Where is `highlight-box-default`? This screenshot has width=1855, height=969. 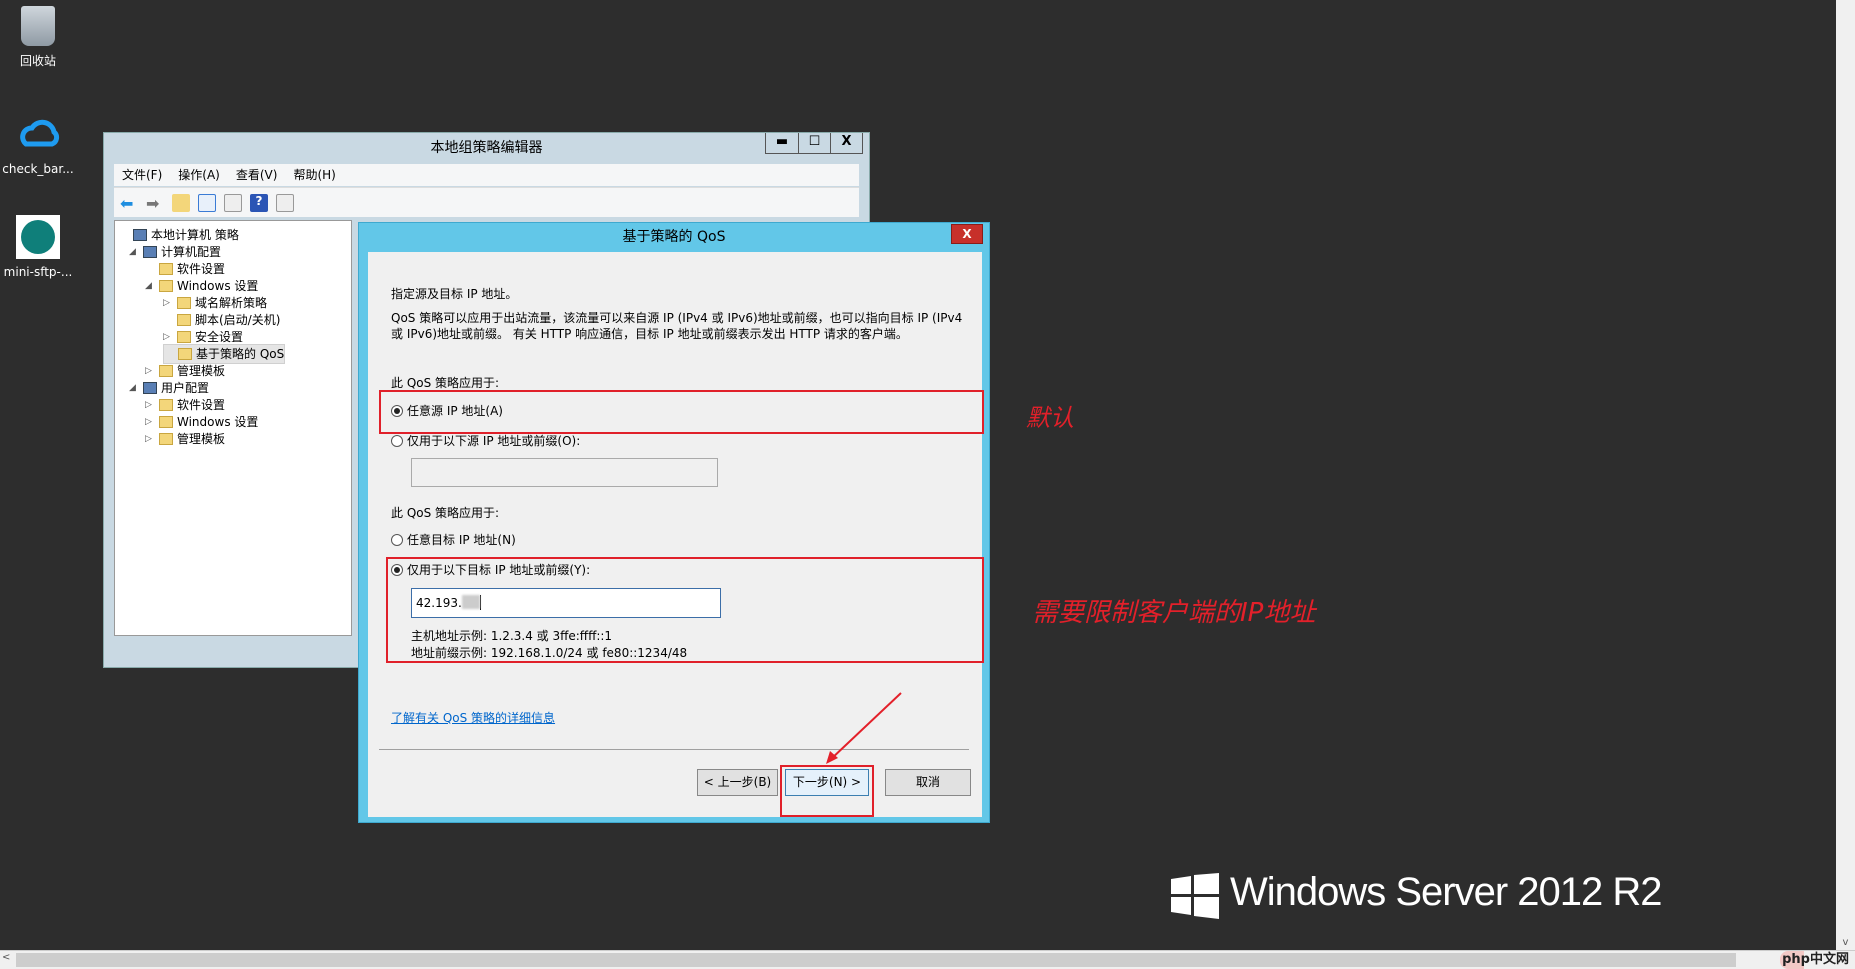
highlight-box-default is located at coordinates (681, 412).